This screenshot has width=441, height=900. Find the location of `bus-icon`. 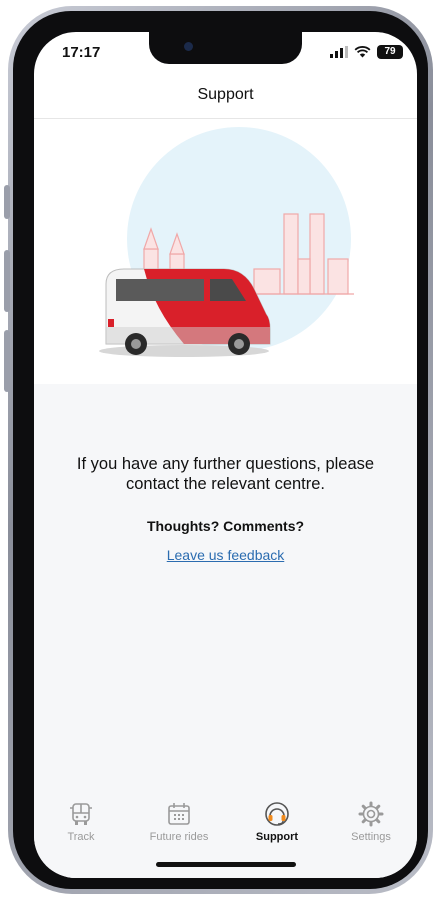

bus-icon is located at coordinates (81, 814).